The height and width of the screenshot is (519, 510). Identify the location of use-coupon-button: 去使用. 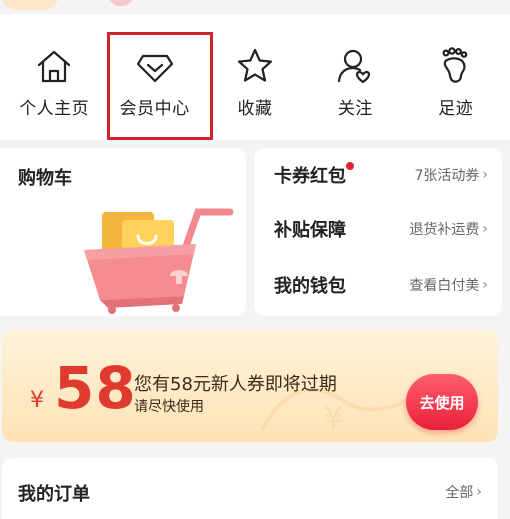
(442, 402).